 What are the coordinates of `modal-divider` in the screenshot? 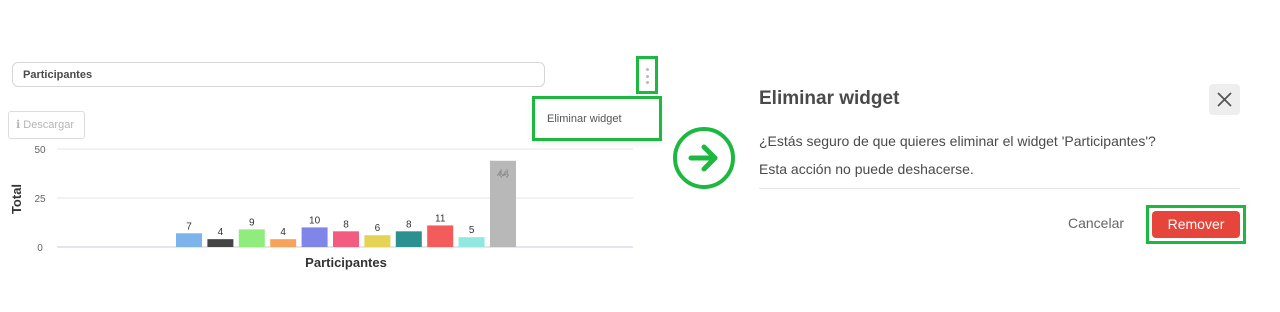 It's located at (999, 188).